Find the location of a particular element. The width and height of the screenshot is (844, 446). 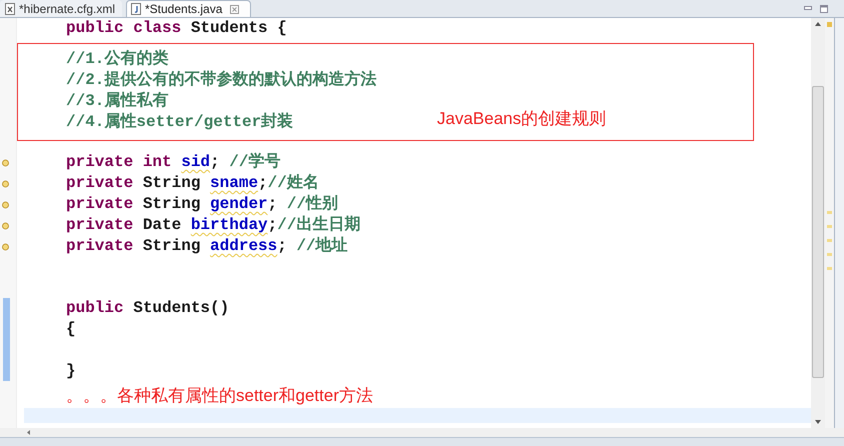

code-line: private String address; //地址 is located at coordinates (207, 246).